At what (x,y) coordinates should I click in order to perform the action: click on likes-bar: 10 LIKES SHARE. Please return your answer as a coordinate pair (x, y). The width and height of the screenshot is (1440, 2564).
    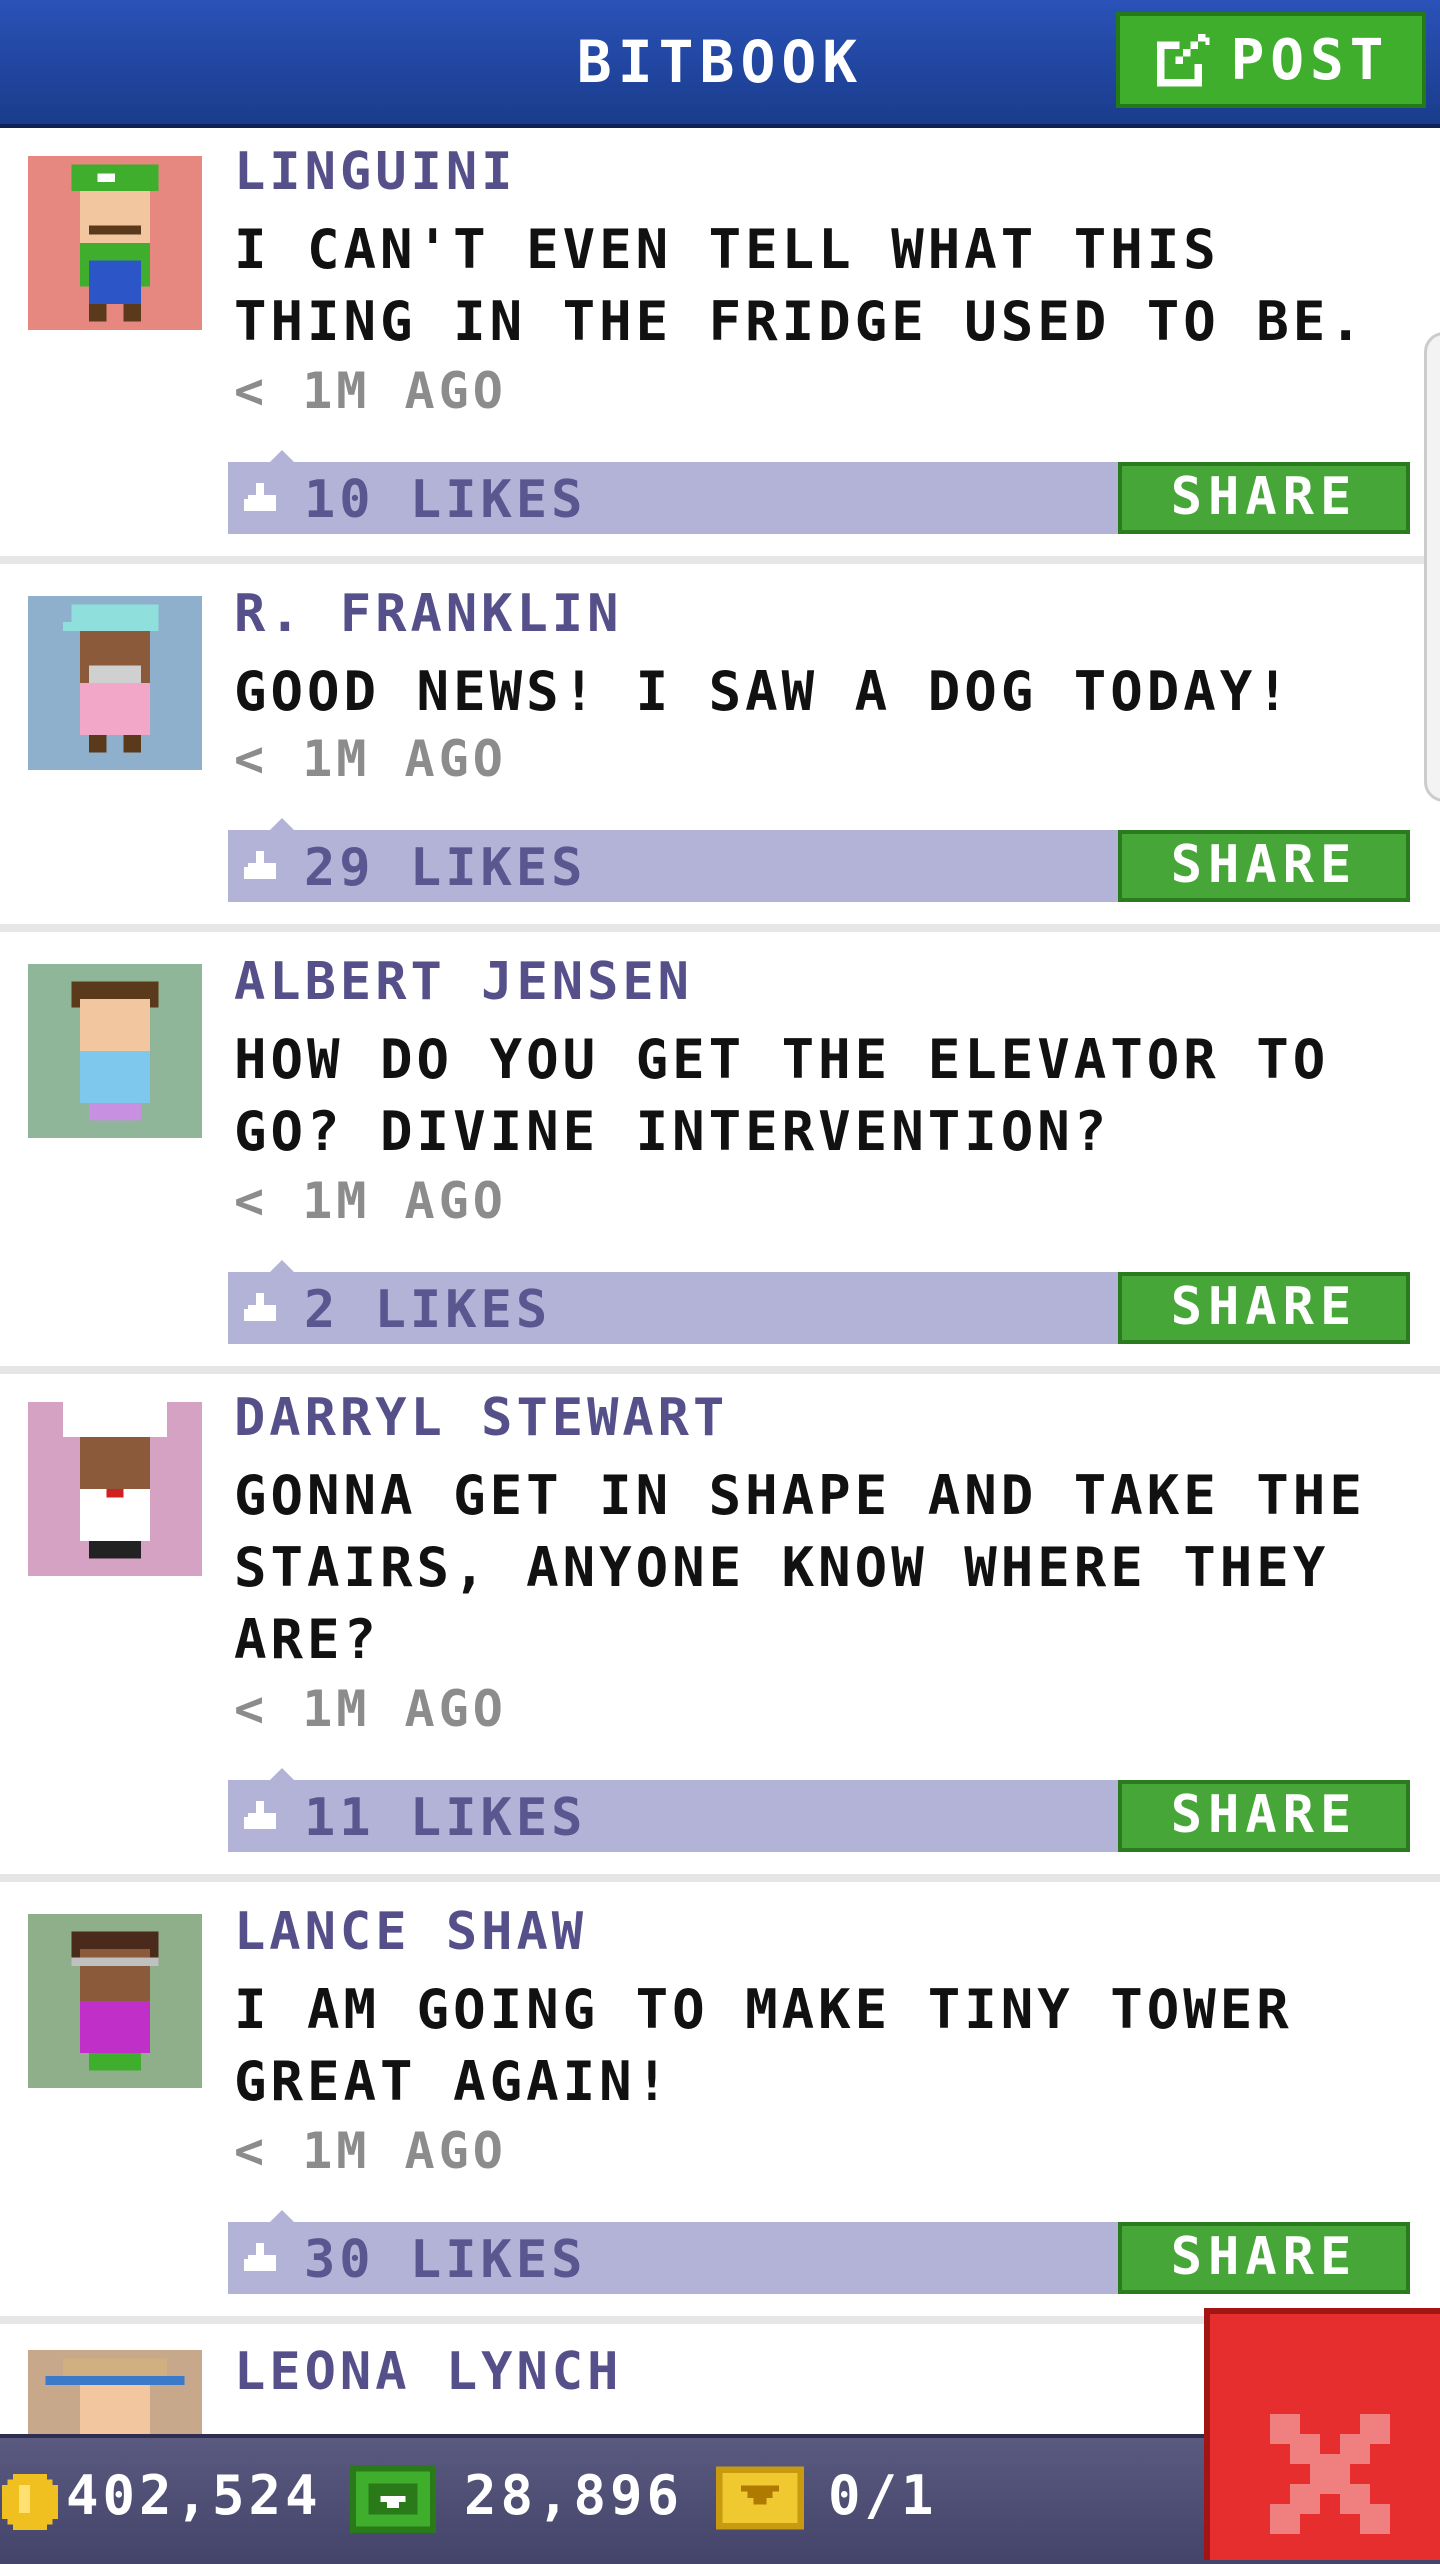
    Looking at the image, I should click on (819, 492).